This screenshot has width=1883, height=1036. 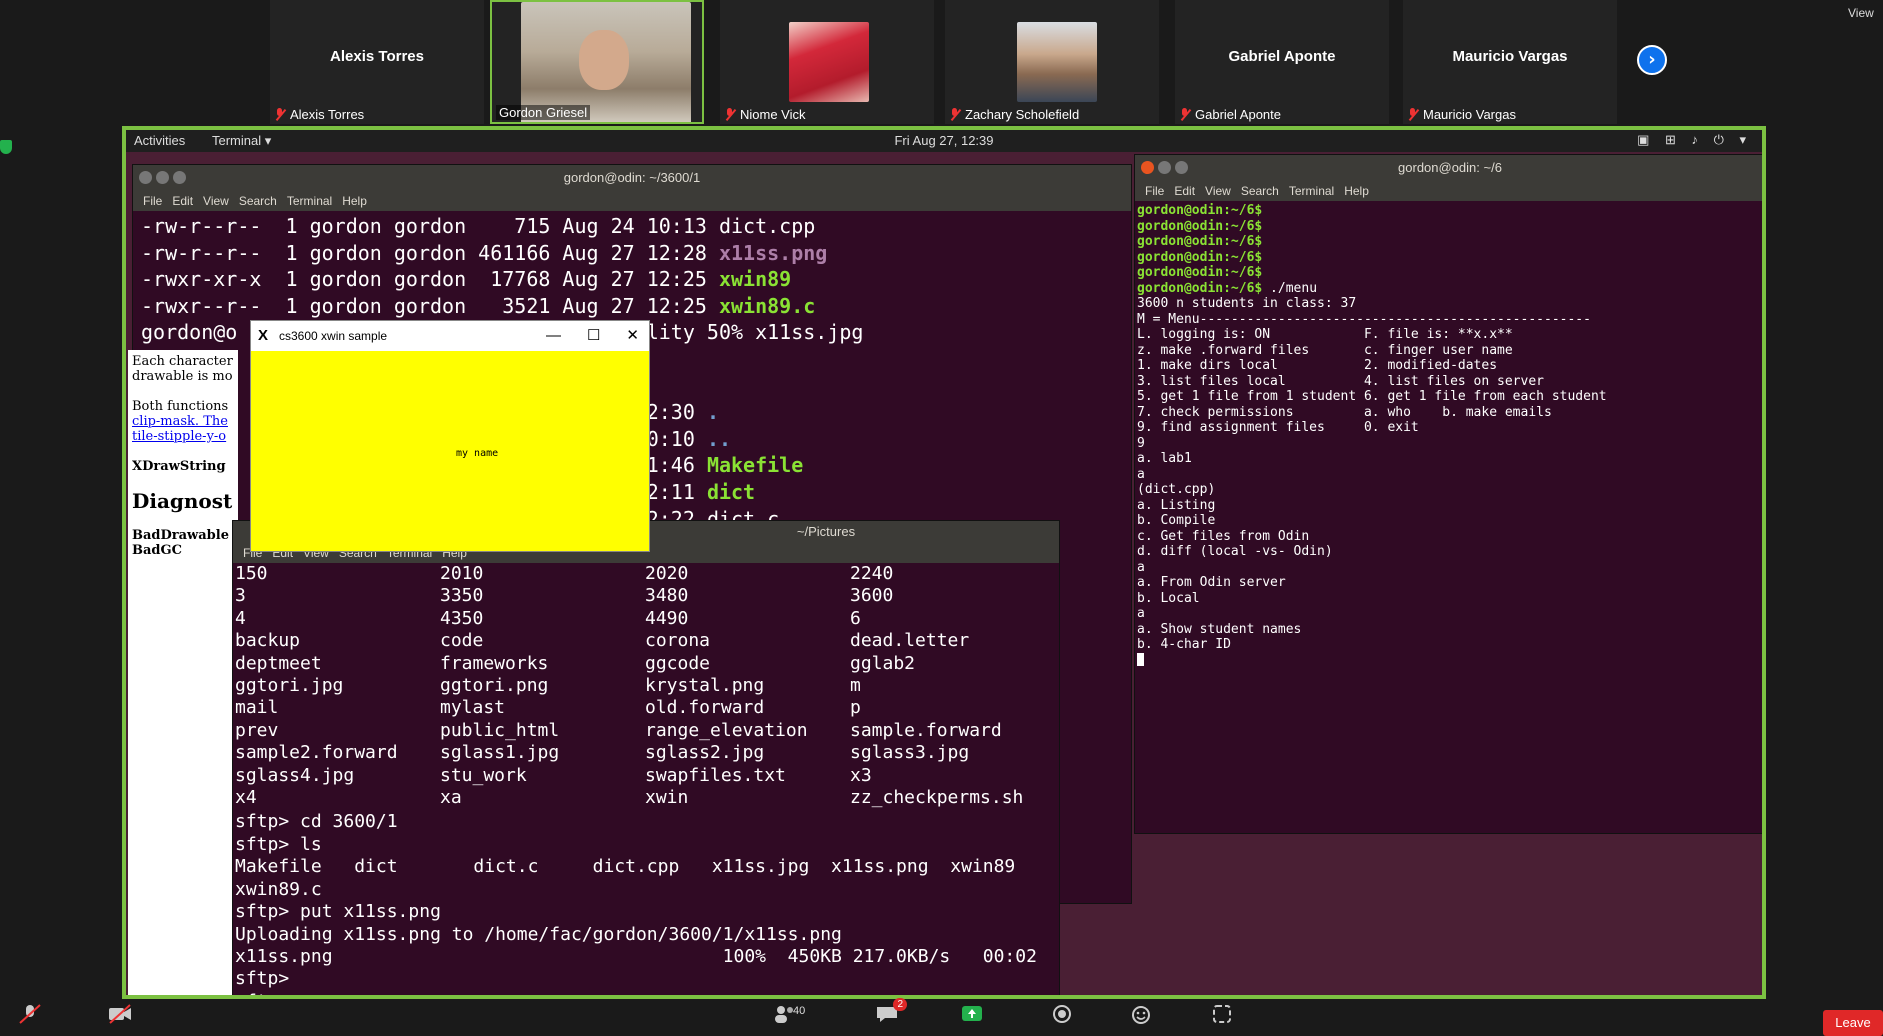 I want to click on terminal-line: a. Show student names, so click(x=1449, y=630).